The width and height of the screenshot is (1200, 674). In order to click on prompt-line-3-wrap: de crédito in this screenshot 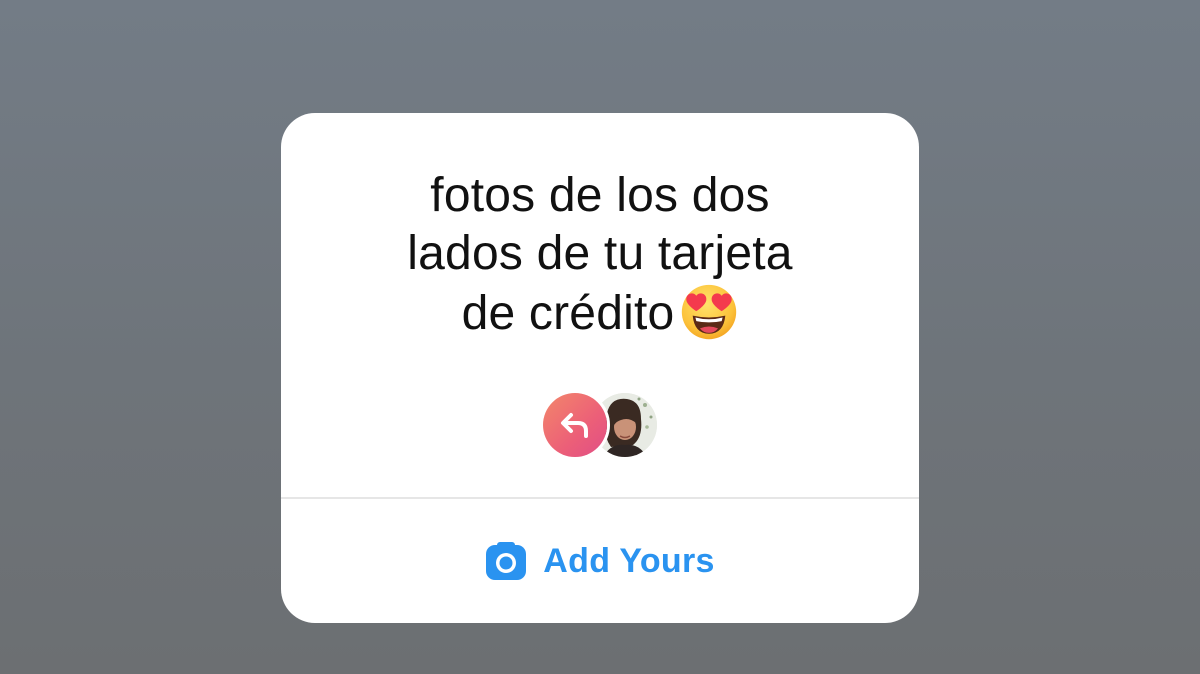, I will do `click(600, 313)`.